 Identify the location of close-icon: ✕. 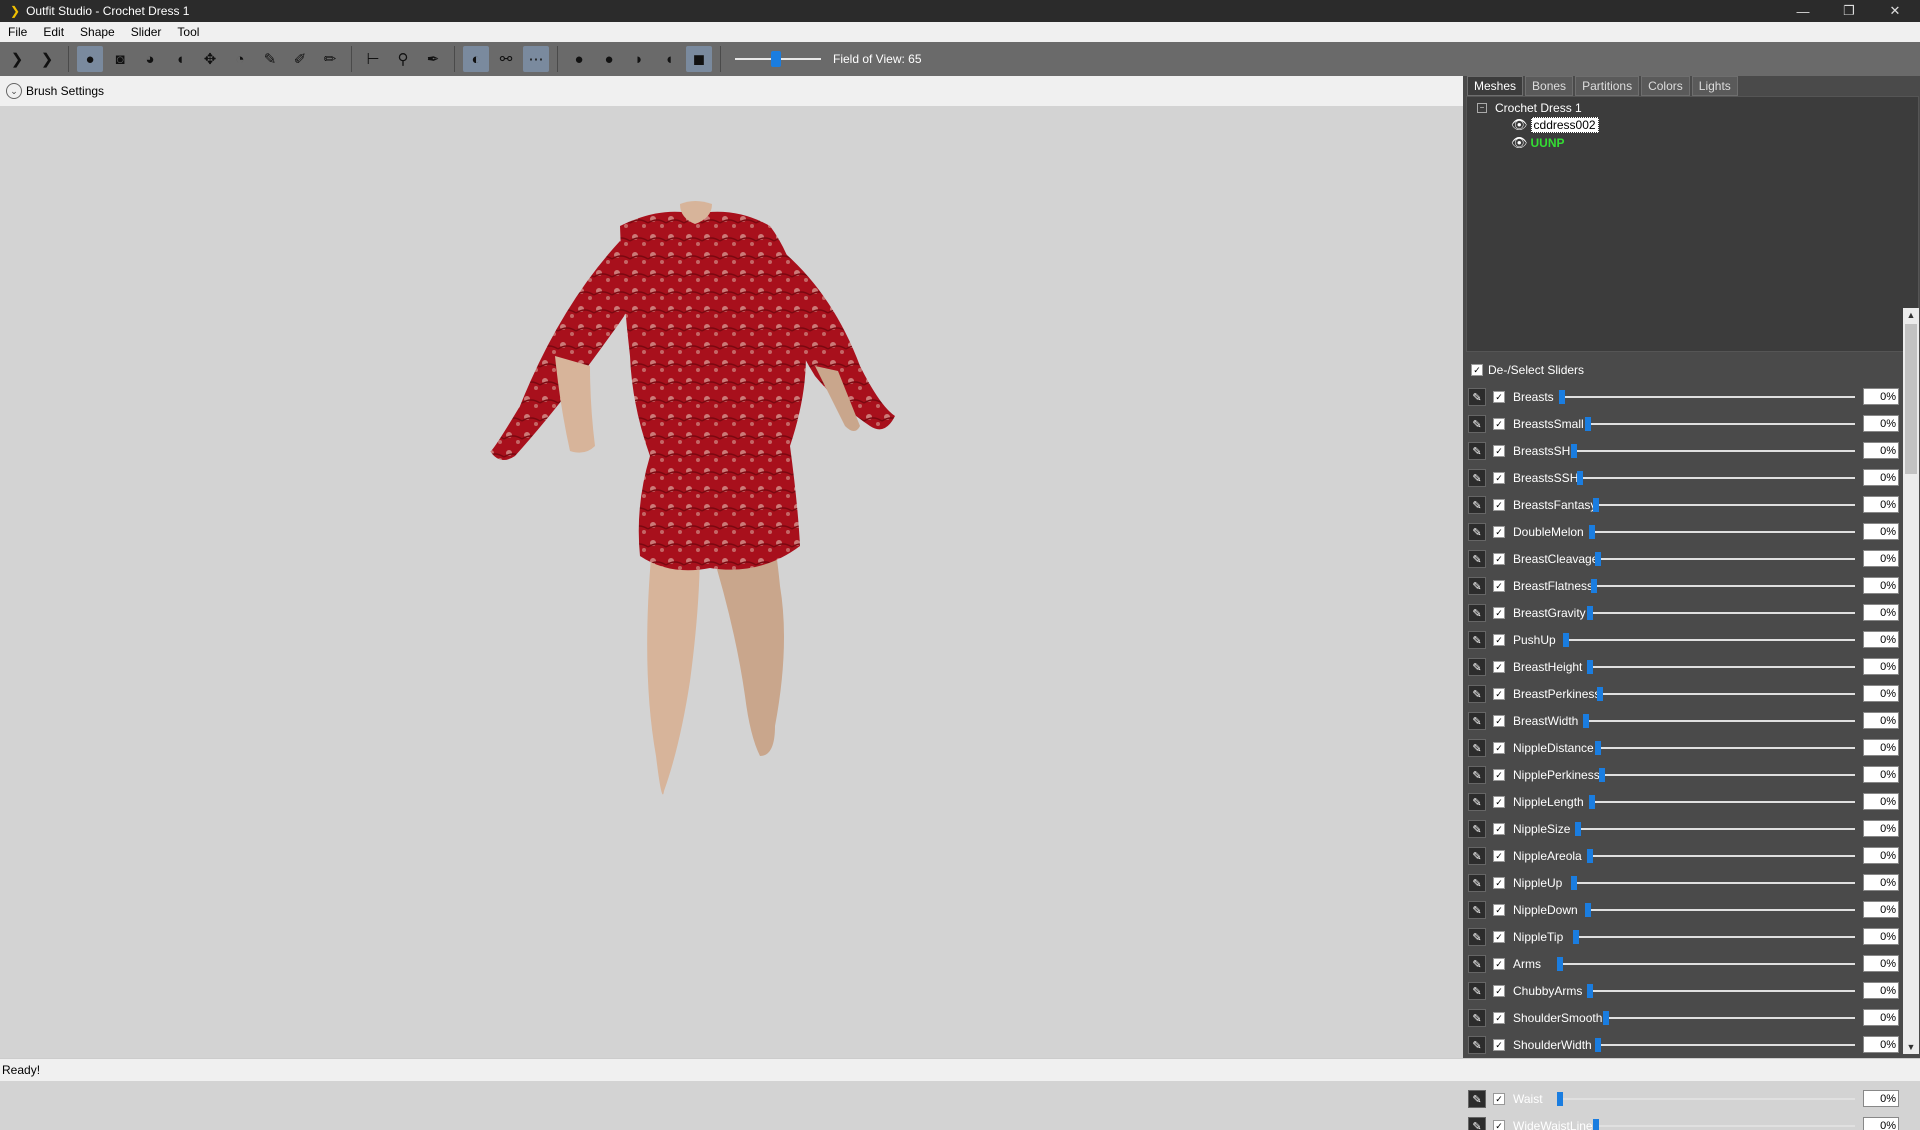
(1895, 11).